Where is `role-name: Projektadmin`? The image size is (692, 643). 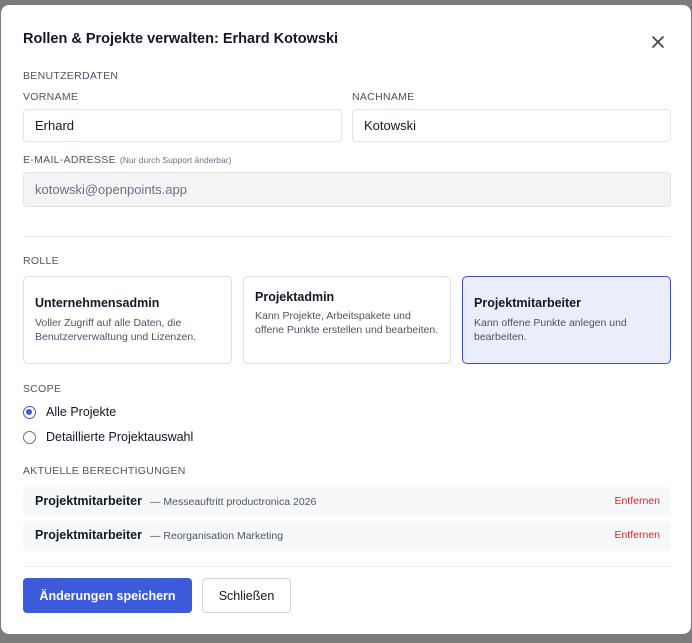
role-name: Projektadmin is located at coordinates (295, 297).